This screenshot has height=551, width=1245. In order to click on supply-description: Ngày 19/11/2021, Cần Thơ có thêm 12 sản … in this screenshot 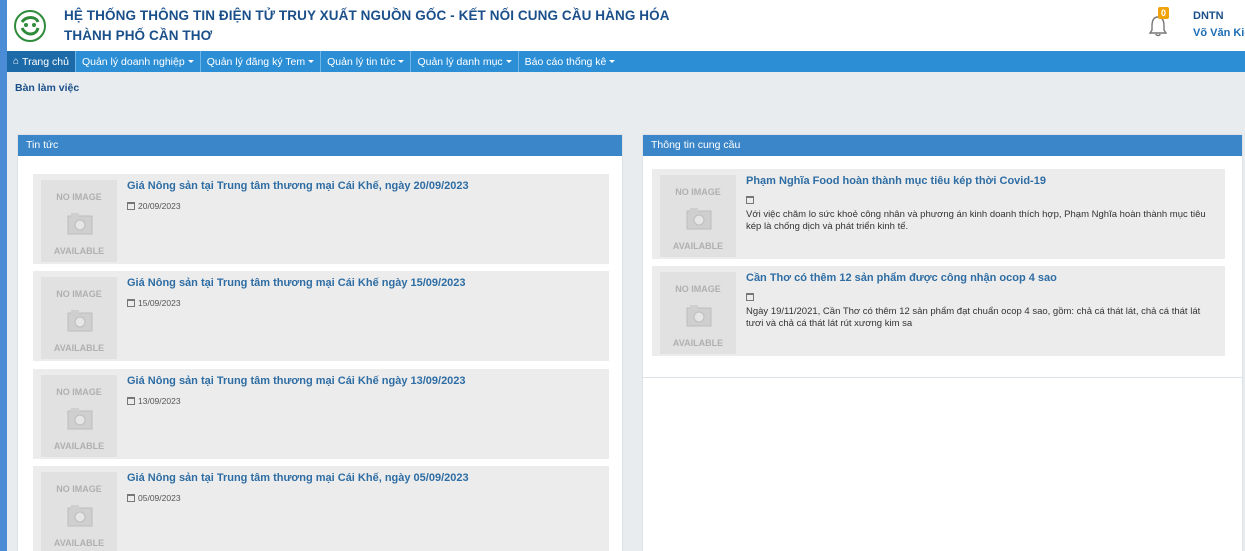, I will do `click(973, 317)`.